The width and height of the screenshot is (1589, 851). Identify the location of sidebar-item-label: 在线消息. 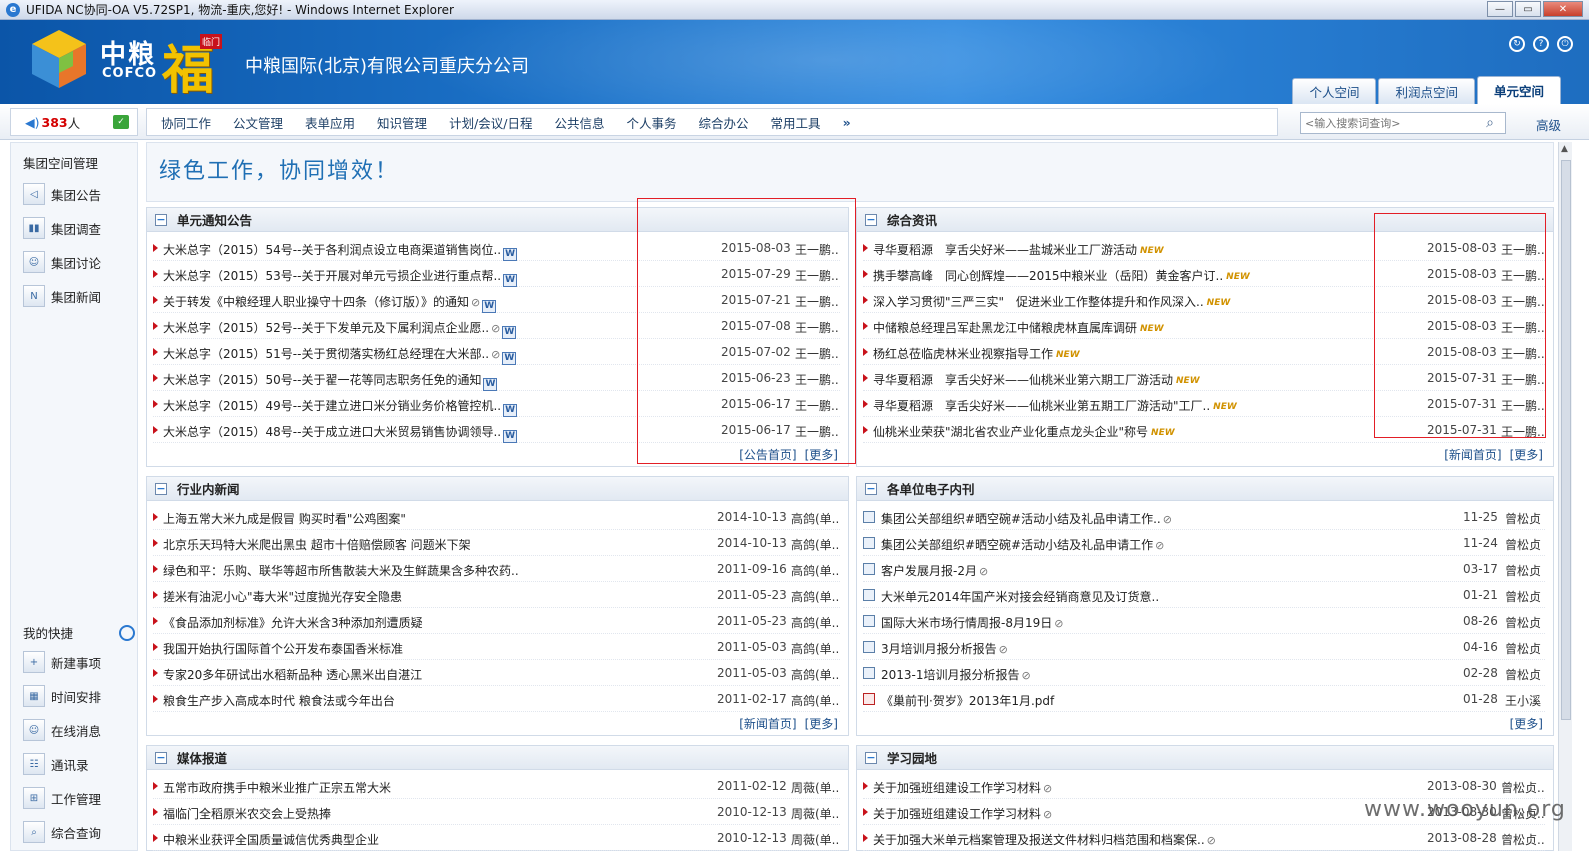
(76, 731).